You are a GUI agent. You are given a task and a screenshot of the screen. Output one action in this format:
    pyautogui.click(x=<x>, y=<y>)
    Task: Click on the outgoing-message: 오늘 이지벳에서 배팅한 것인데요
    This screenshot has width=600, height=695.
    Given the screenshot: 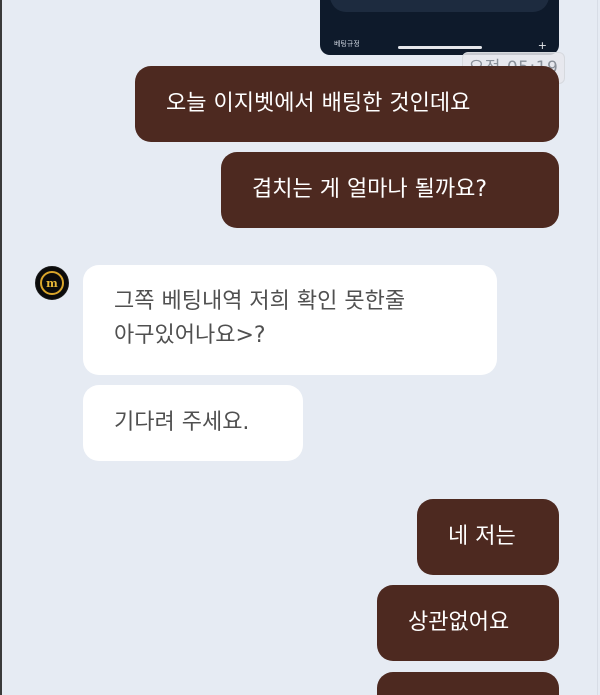 What is the action you would take?
    pyautogui.click(x=347, y=104)
    